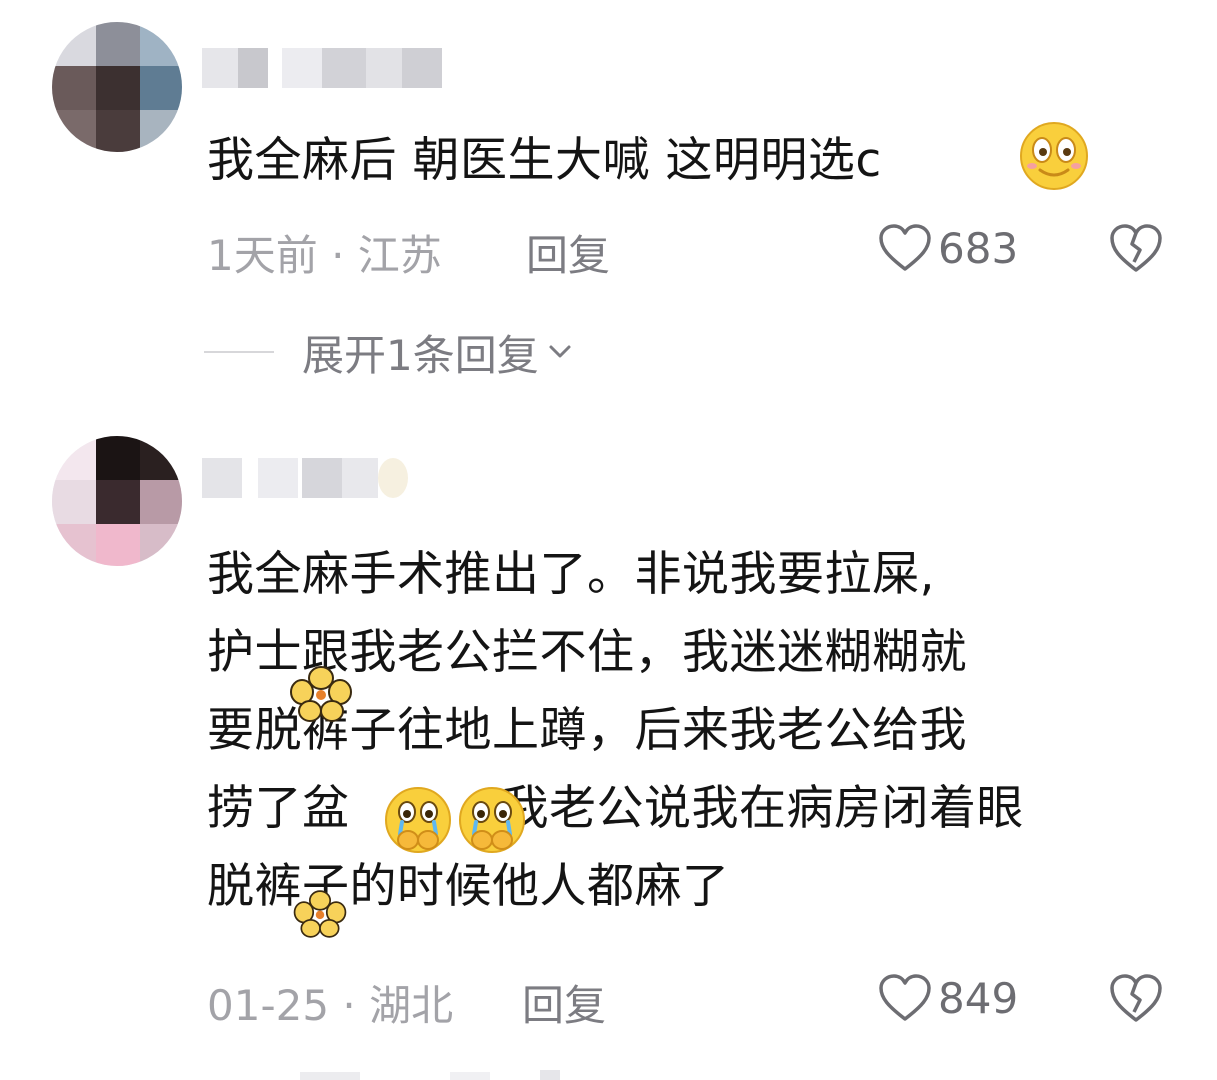 The width and height of the screenshot is (1217, 1080). I want to click on comment-meta: 01-25 · 湖北, so click(330, 1005).